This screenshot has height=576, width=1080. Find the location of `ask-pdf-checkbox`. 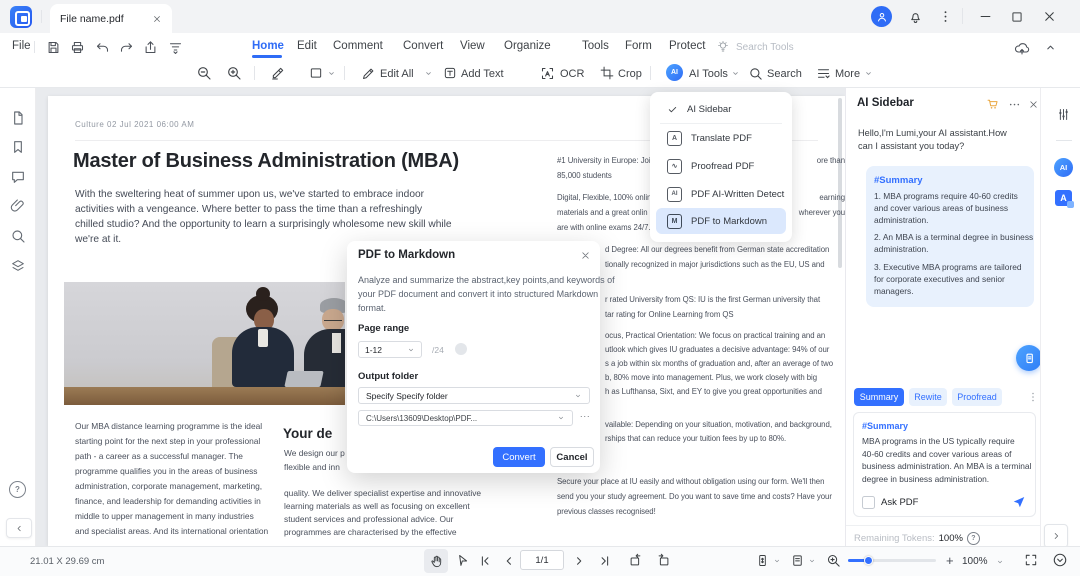

ask-pdf-checkbox is located at coordinates (868, 502).